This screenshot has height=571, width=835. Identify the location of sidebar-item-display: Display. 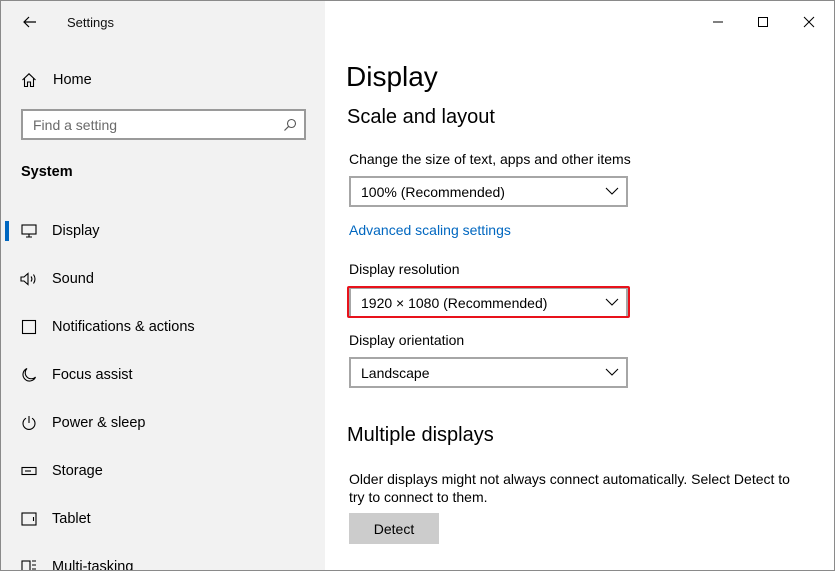
(163, 231).